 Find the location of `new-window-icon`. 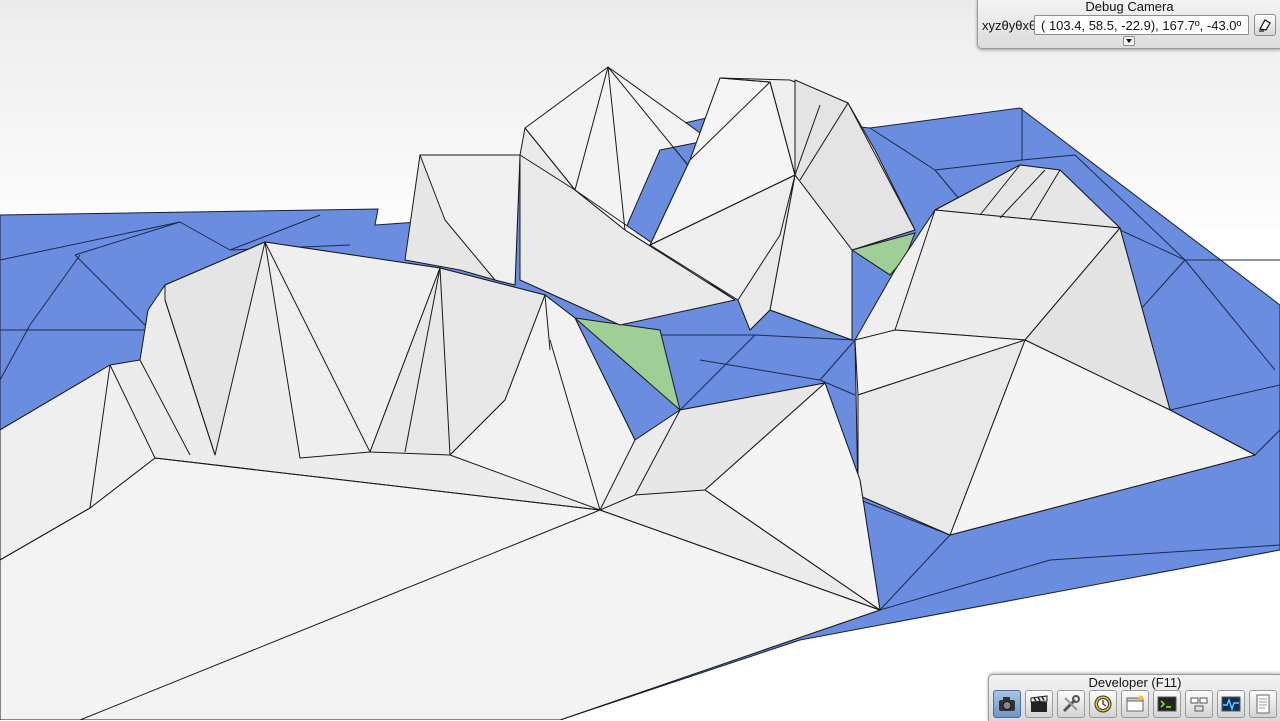

new-window-icon is located at coordinates (1135, 703).